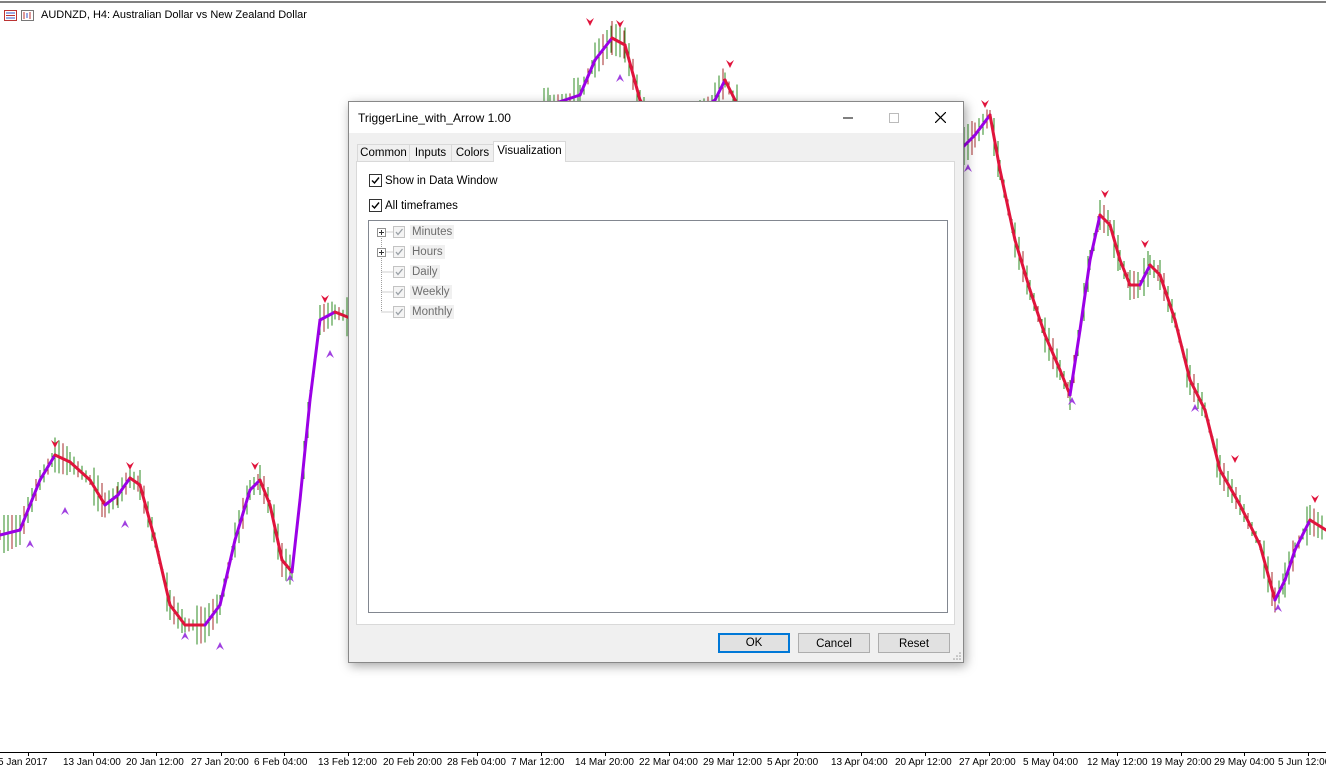 The width and height of the screenshot is (1326, 773). Describe the element at coordinates (472, 152) in the screenshot. I see `tab-colors: Colors` at that location.